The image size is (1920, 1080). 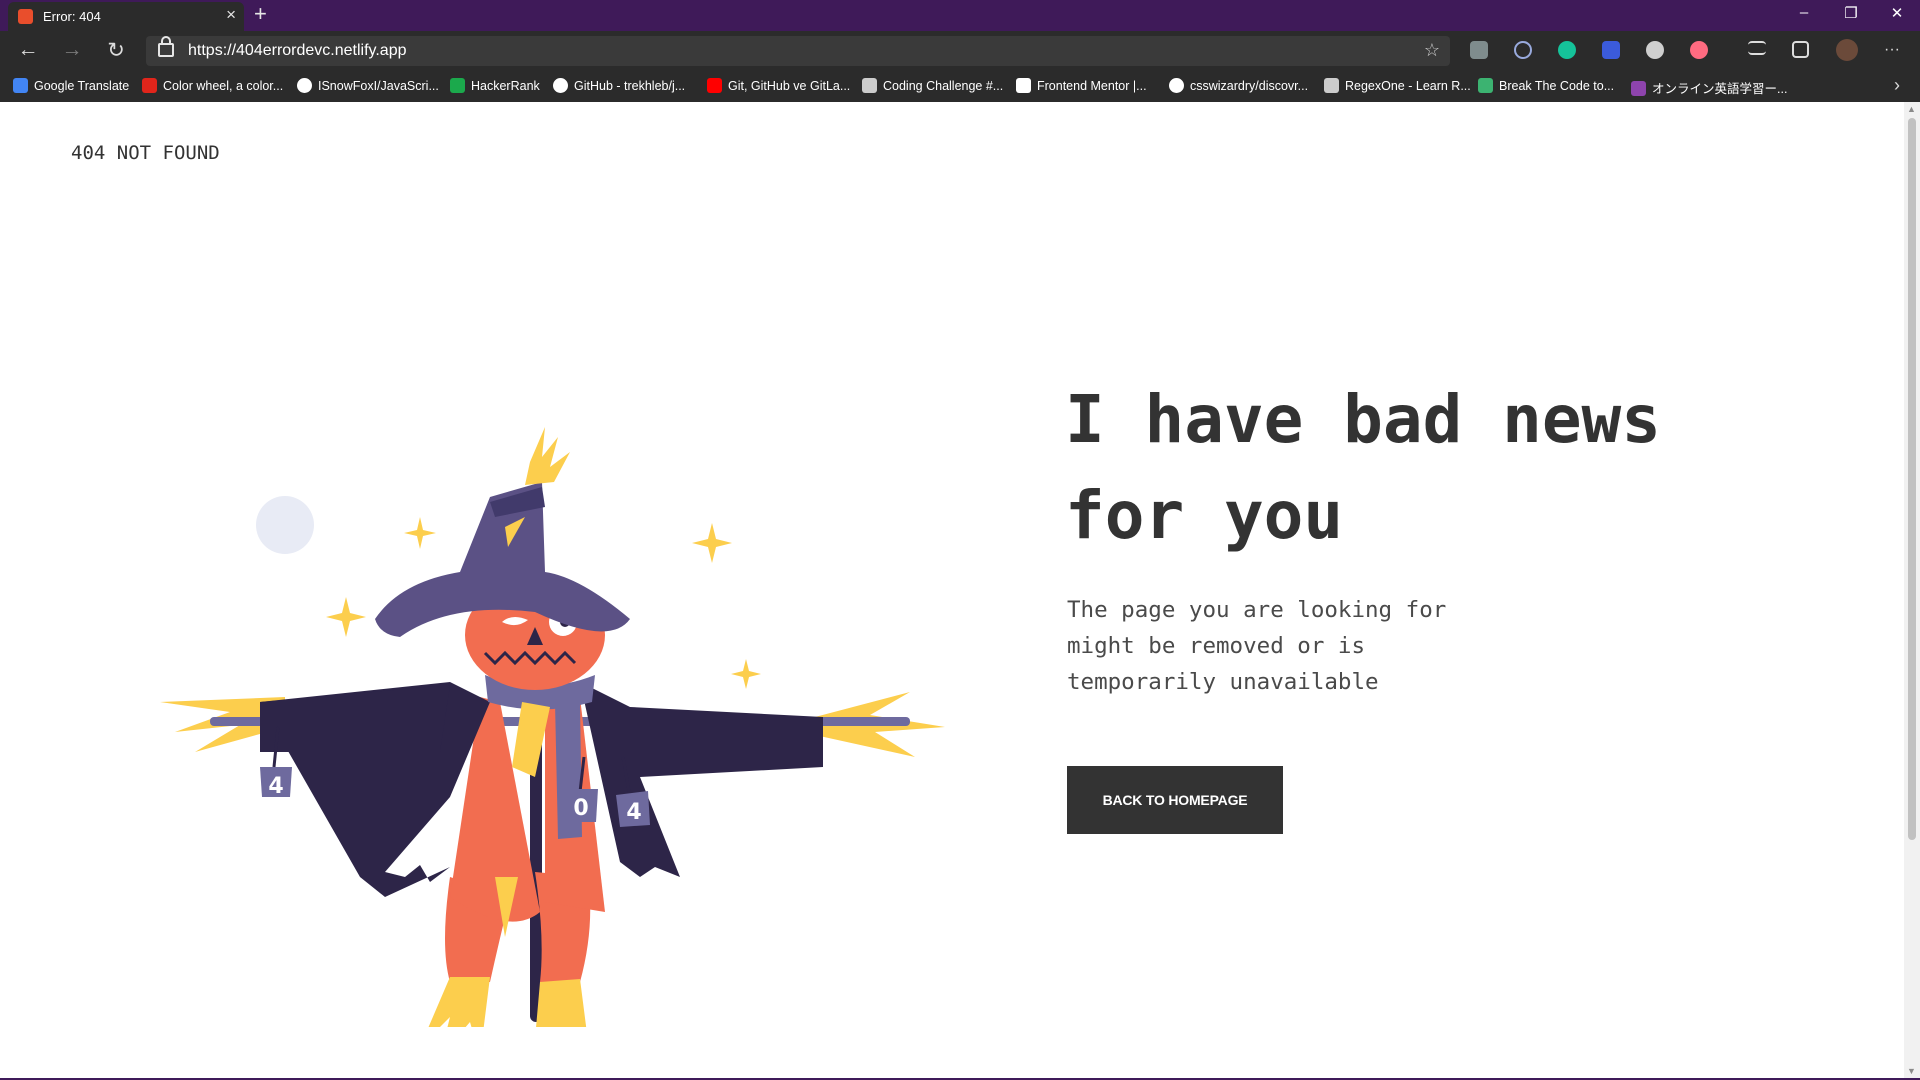 What do you see at coordinates (1175, 800) in the screenshot?
I see `back-to-homepage-button: BACK TO HOMEPAGE` at bounding box center [1175, 800].